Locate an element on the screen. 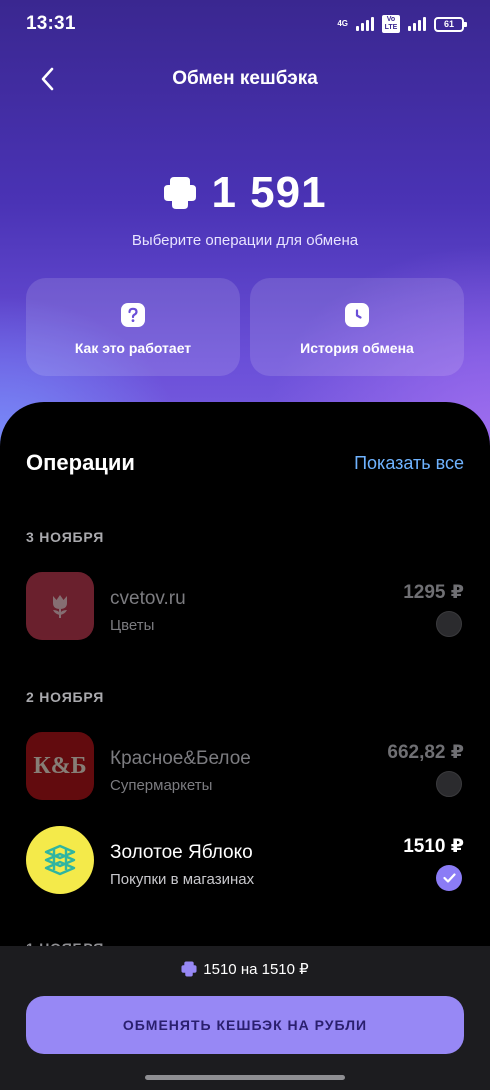 Image resolution: width=490 pixels, height=1090 pixels. cvetov-logo is located at coordinates (60, 606).